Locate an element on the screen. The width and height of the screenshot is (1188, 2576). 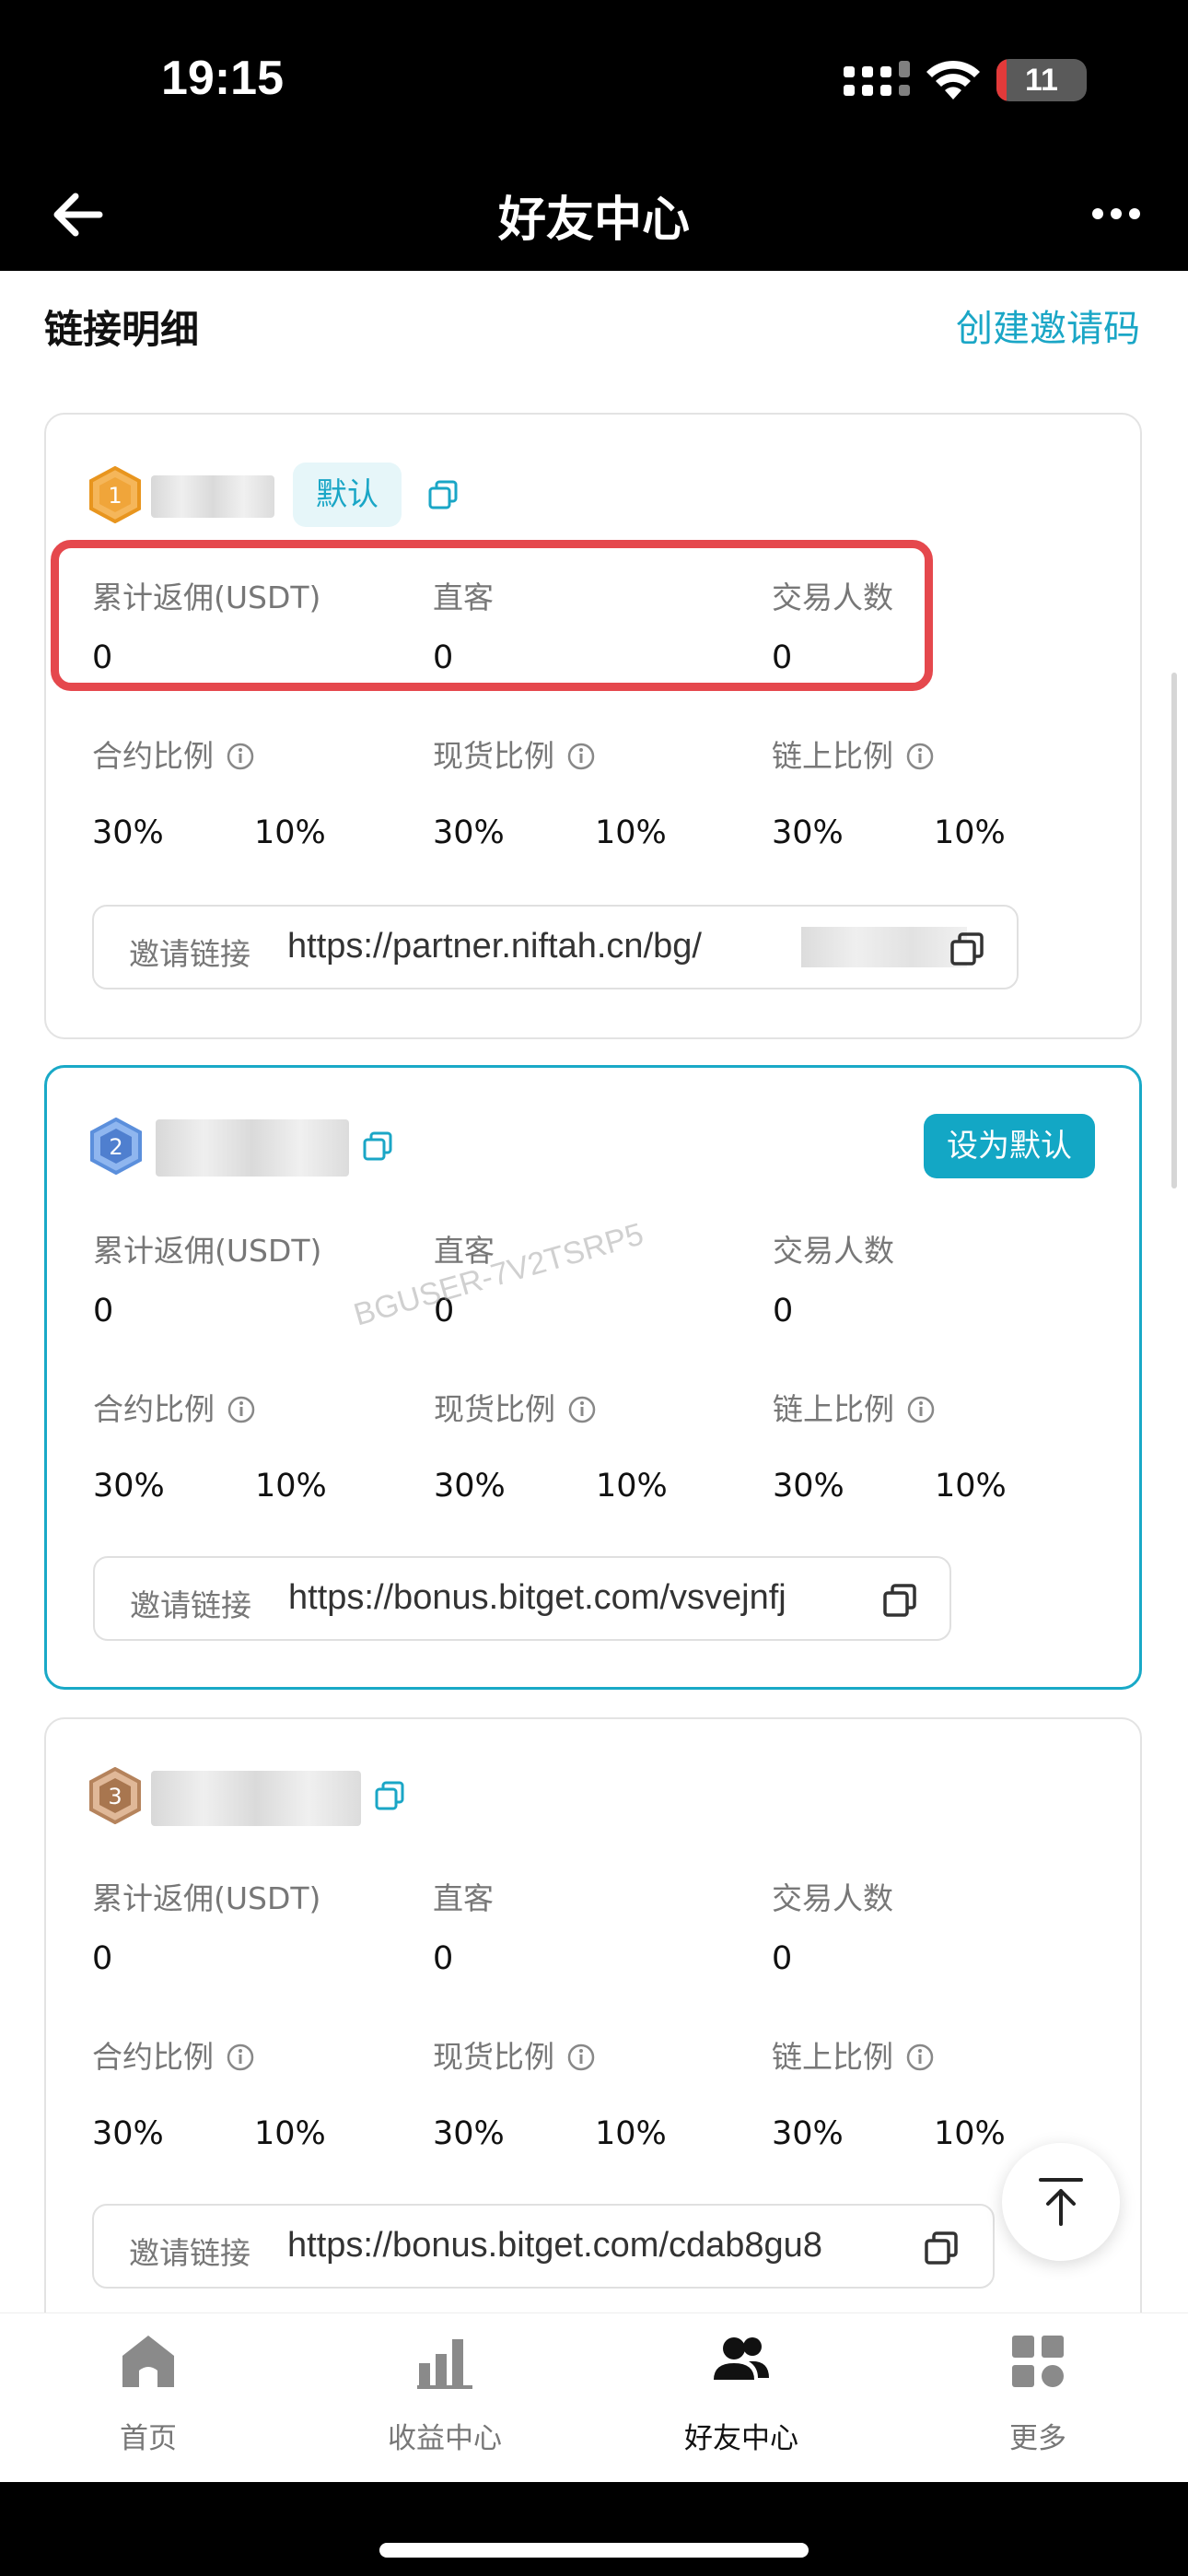
direct-clients-label: 直客 is located at coordinates (463, 1898).